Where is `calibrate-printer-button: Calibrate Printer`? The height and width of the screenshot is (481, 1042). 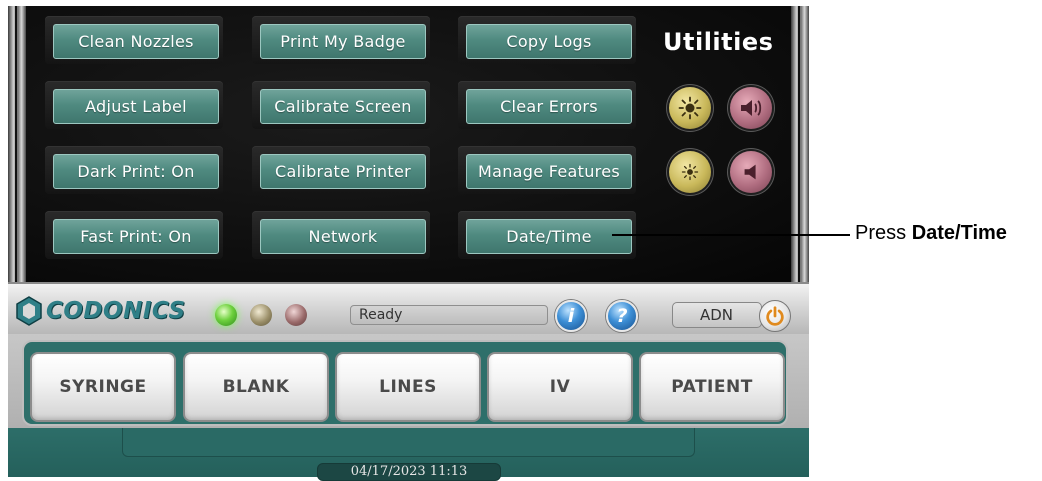 calibrate-printer-button: Calibrate Printer is located at coordinates (343, 171).